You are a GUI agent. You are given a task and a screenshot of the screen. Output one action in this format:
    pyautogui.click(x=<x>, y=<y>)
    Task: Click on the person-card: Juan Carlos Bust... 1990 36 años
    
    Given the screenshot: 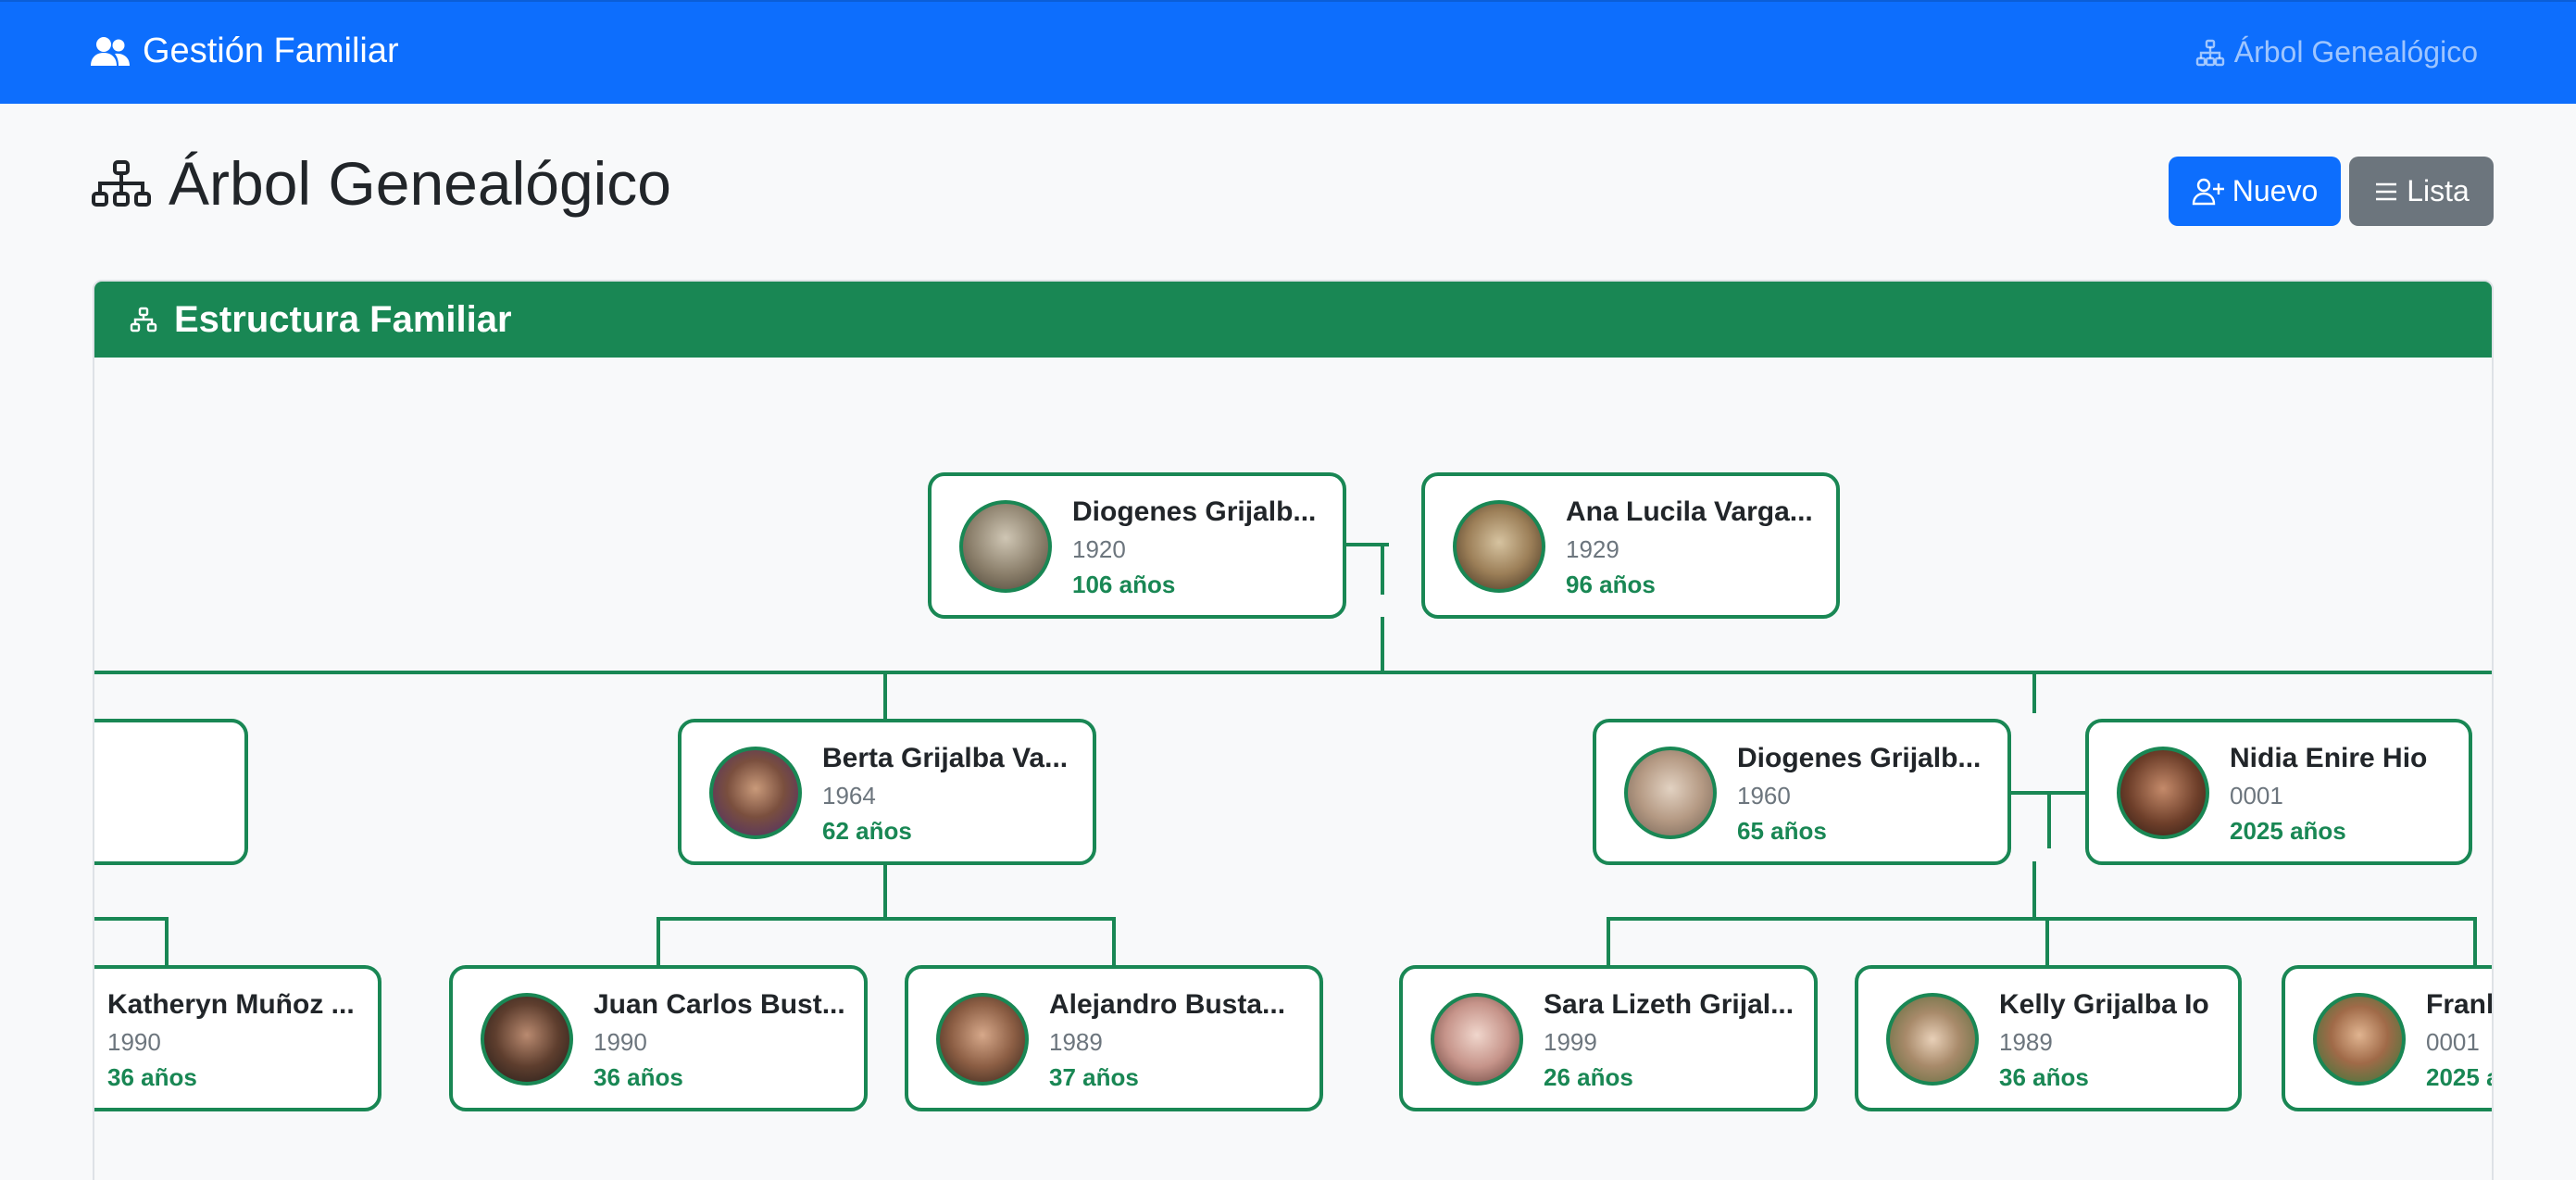 What is the action you would take?
    pyautogui.click(x=659, y=1038)
    